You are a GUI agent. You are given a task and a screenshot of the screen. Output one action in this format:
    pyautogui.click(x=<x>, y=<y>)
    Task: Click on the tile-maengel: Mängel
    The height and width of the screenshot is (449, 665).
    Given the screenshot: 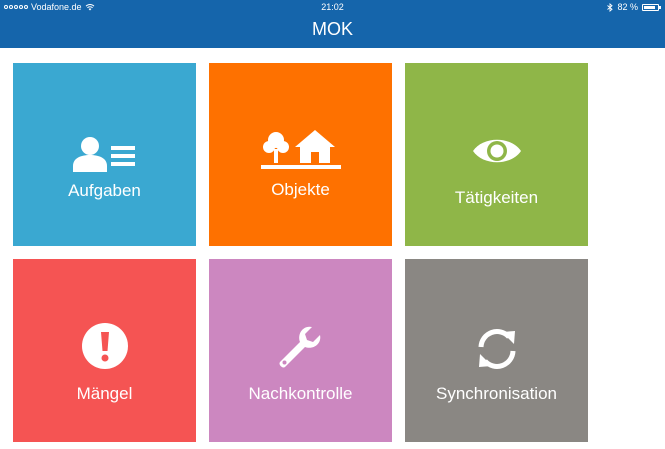 What is the action you would take?
    pyautogui.click(x=104, y=350)
    